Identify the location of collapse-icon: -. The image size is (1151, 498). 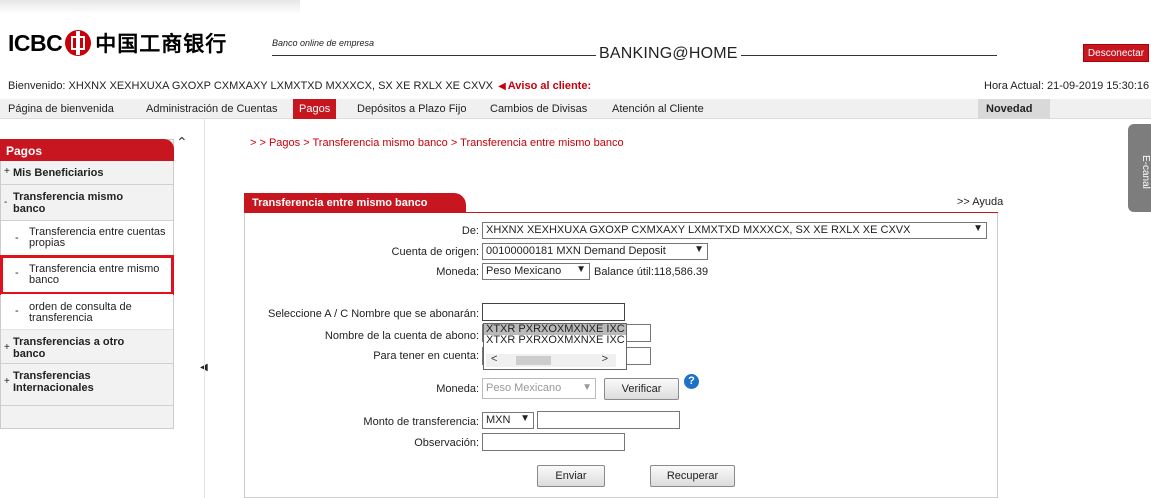
(6, 202).